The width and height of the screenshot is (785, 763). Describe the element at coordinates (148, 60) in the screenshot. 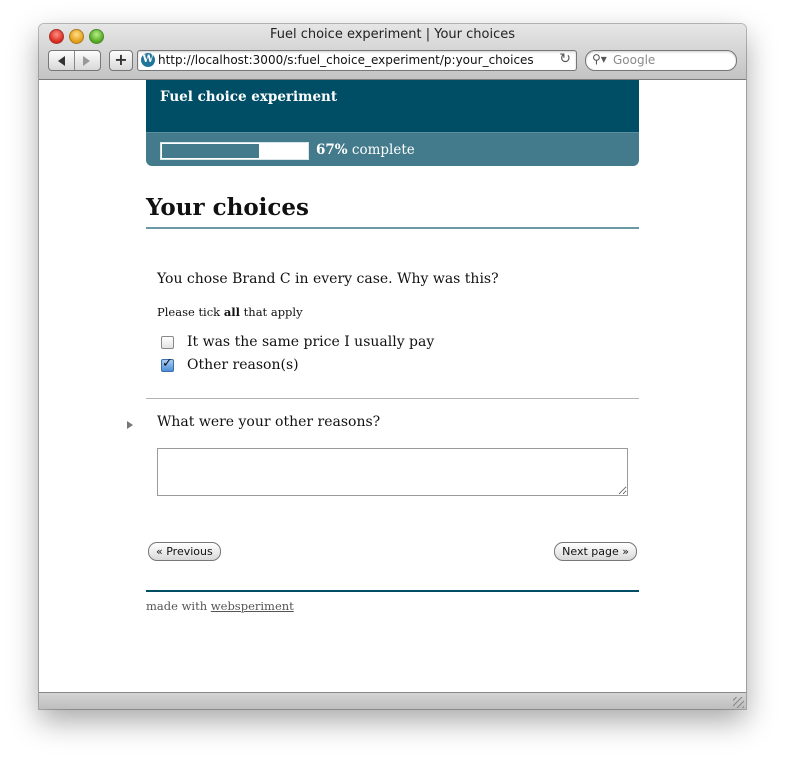

I see `site-favicon-icon: W` at that location.